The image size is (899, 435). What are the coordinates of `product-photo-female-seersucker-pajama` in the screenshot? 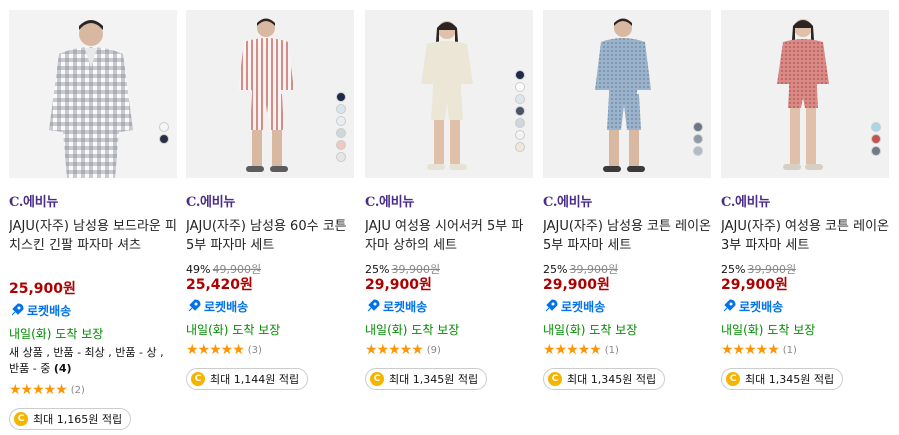 It's located at (449, 94).